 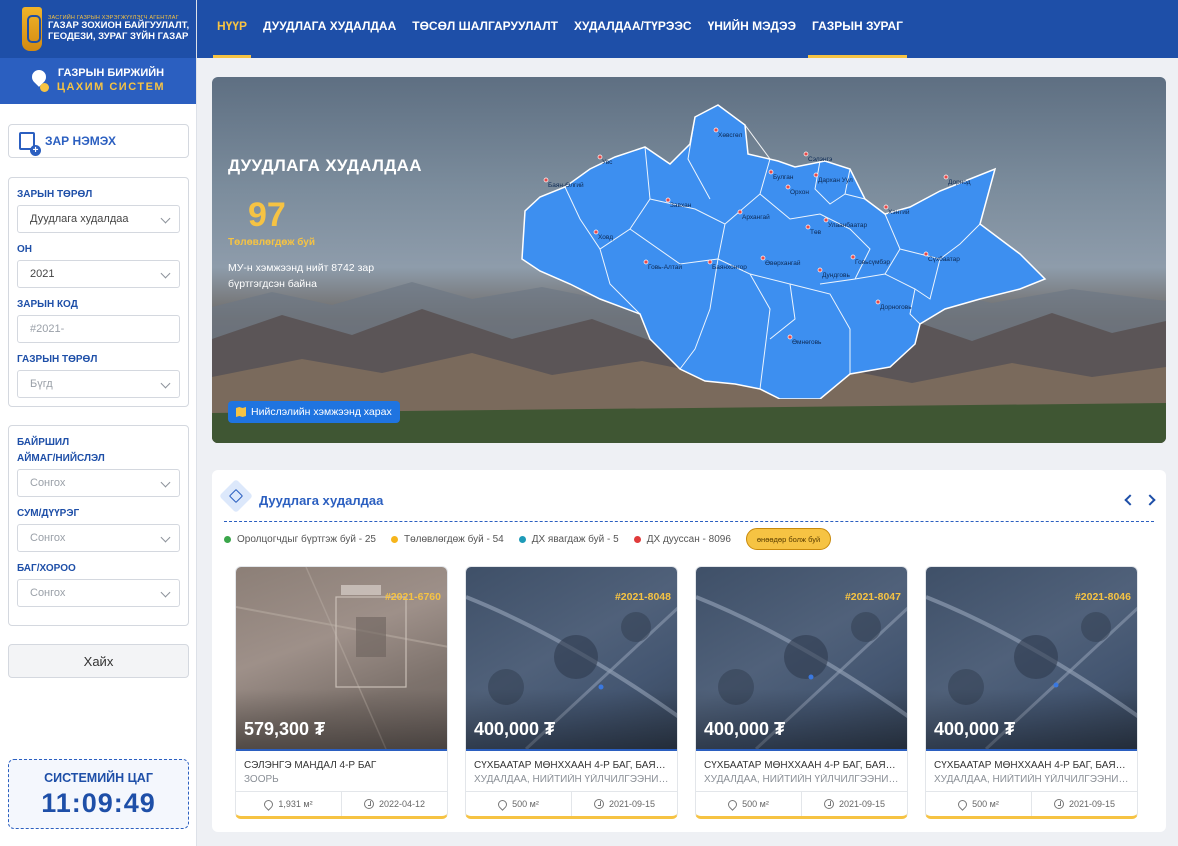 What do you see at coordinates (571, 658) in the screenshot?
I see `parcel-satellite-image: #2021-8048 400,000 ₮` at bounding box center [571, 658].